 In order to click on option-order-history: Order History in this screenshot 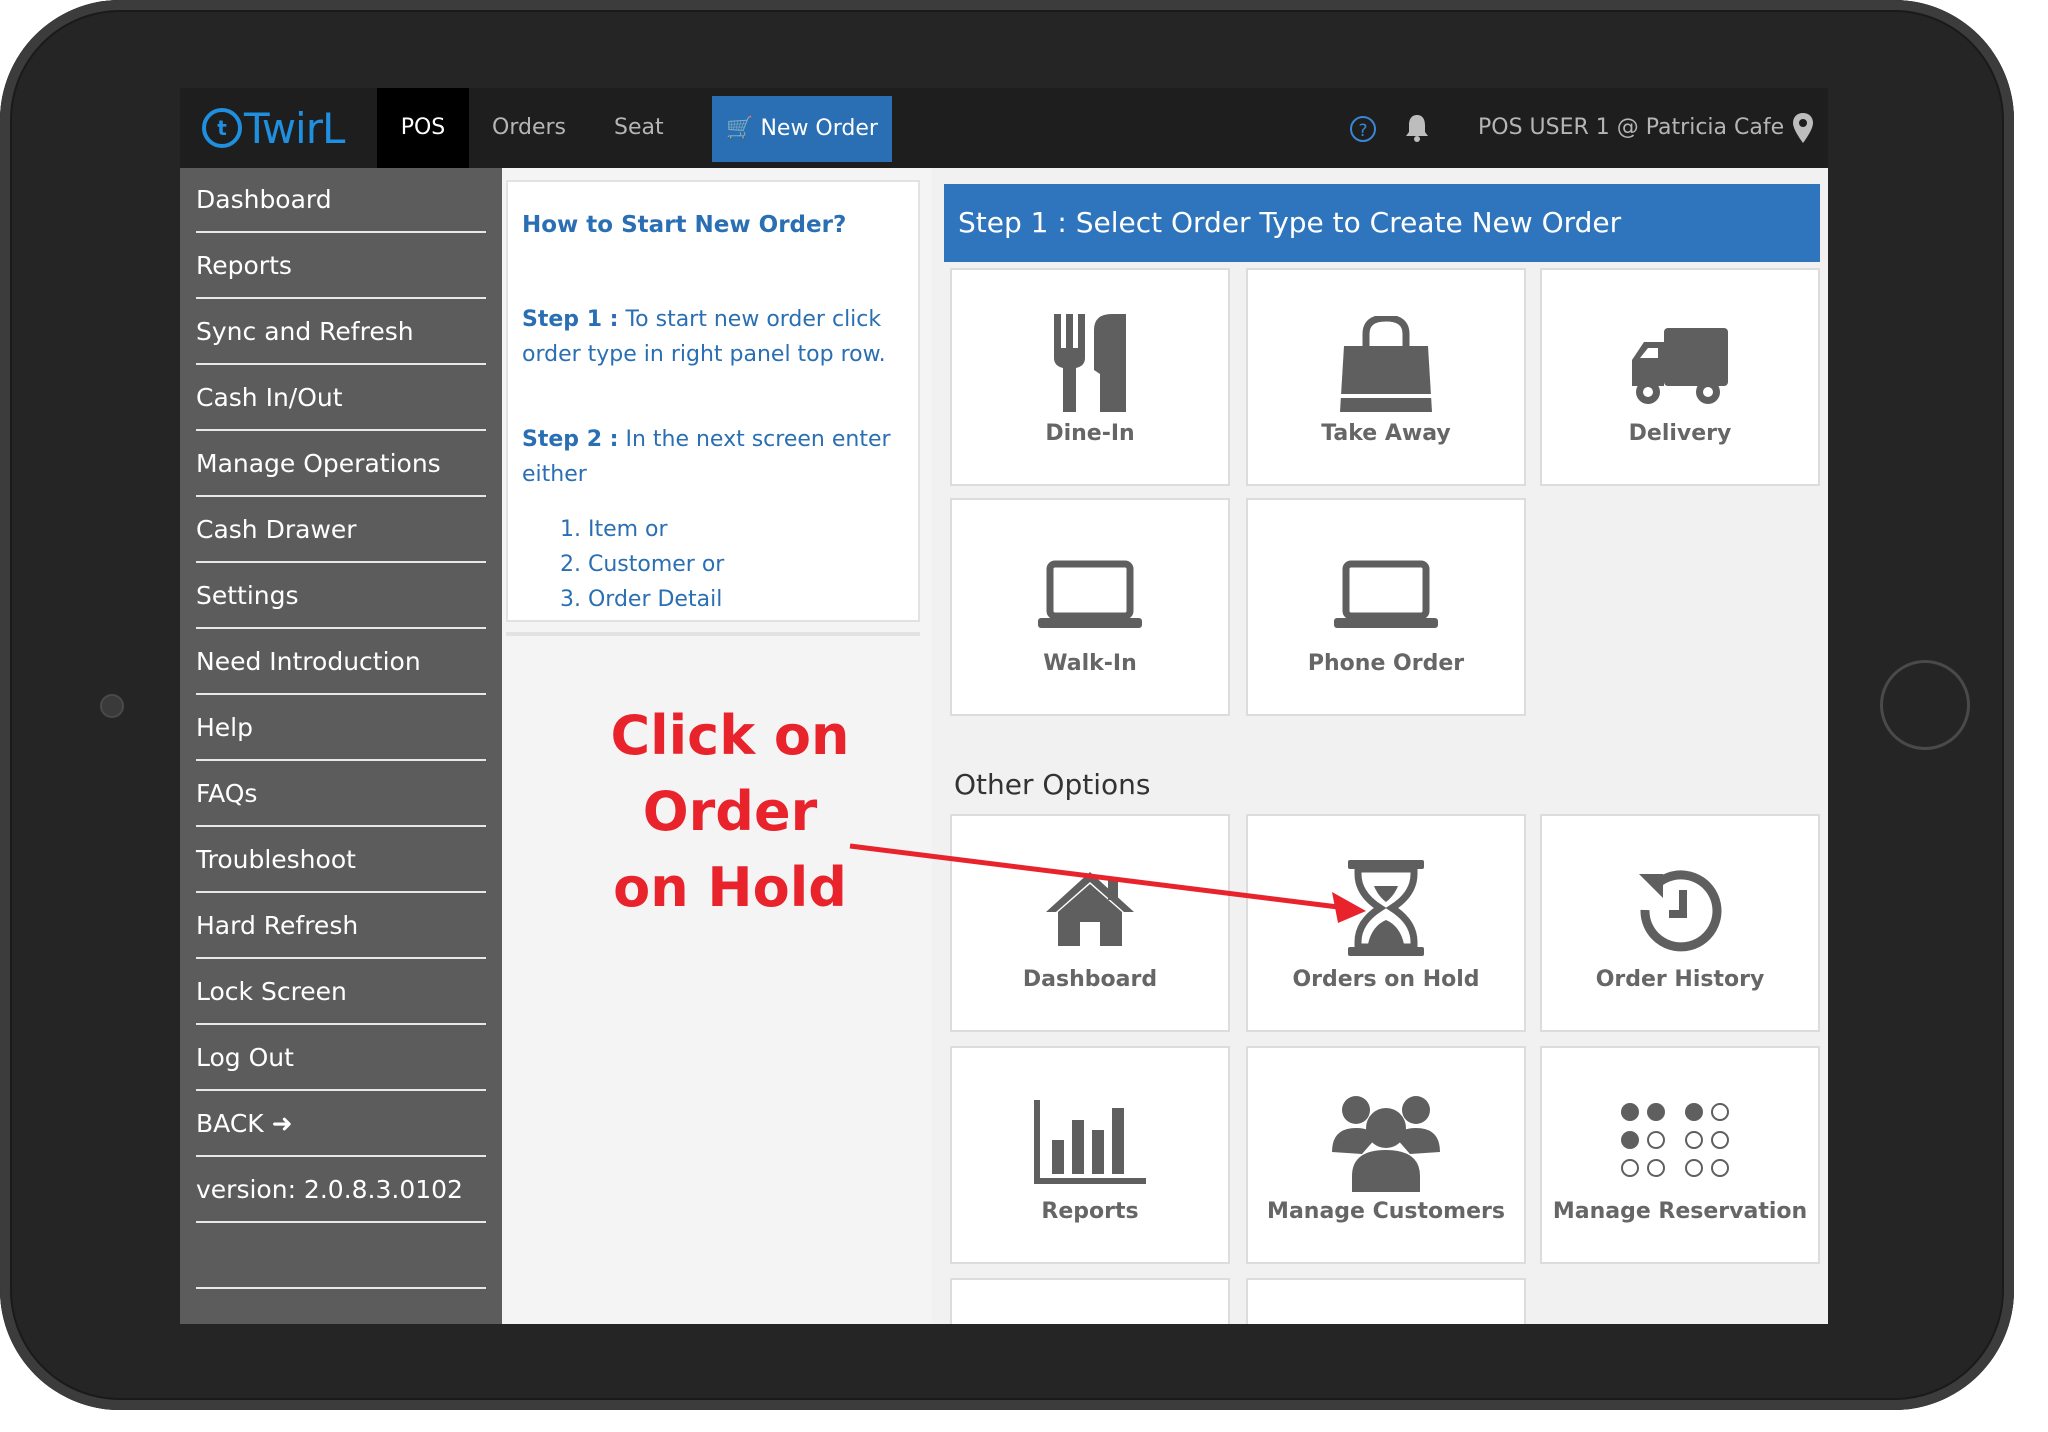, I will do `click(1680, 923)`.